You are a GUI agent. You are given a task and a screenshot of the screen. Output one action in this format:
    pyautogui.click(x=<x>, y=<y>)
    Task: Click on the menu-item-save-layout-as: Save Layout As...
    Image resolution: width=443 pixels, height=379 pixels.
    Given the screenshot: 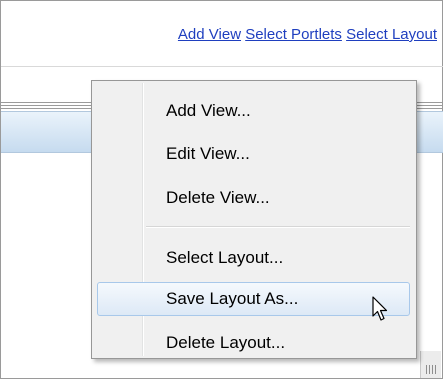 What is the action you would take?
    pyautogui.click(x=253, y=299)
    